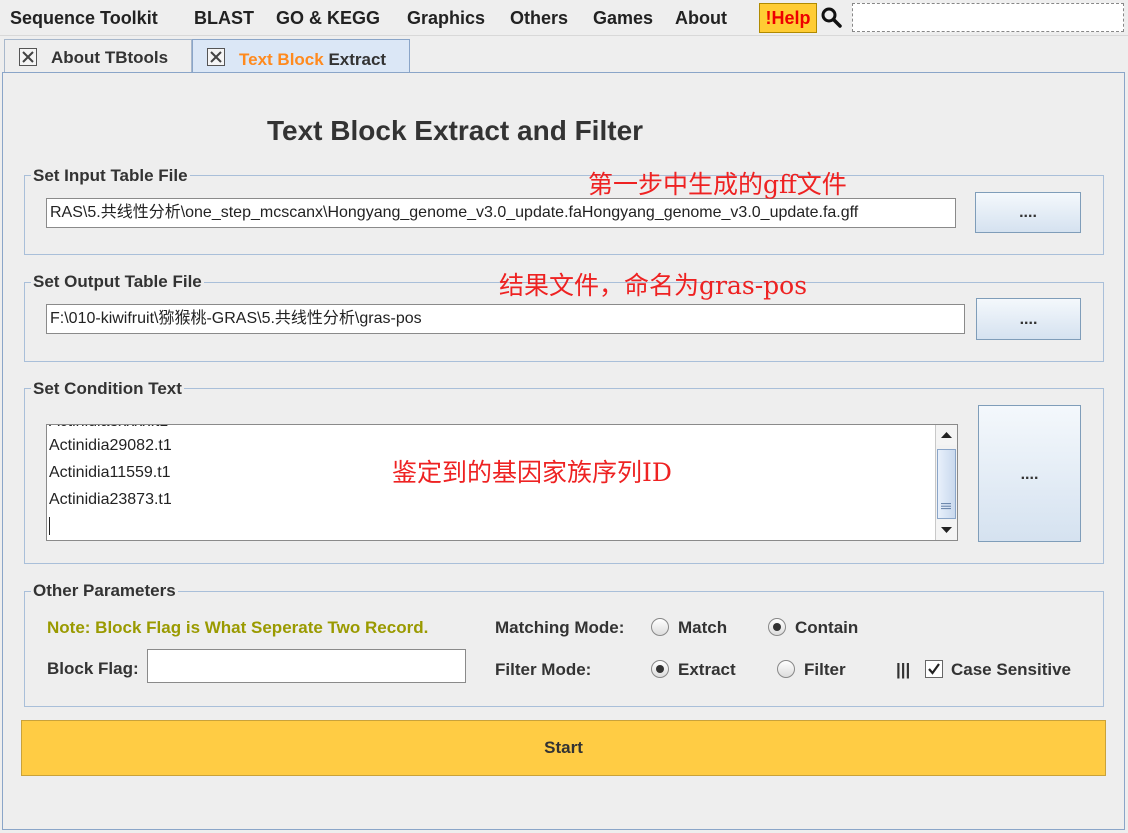  I want to click on search-input, so click(988, 17).